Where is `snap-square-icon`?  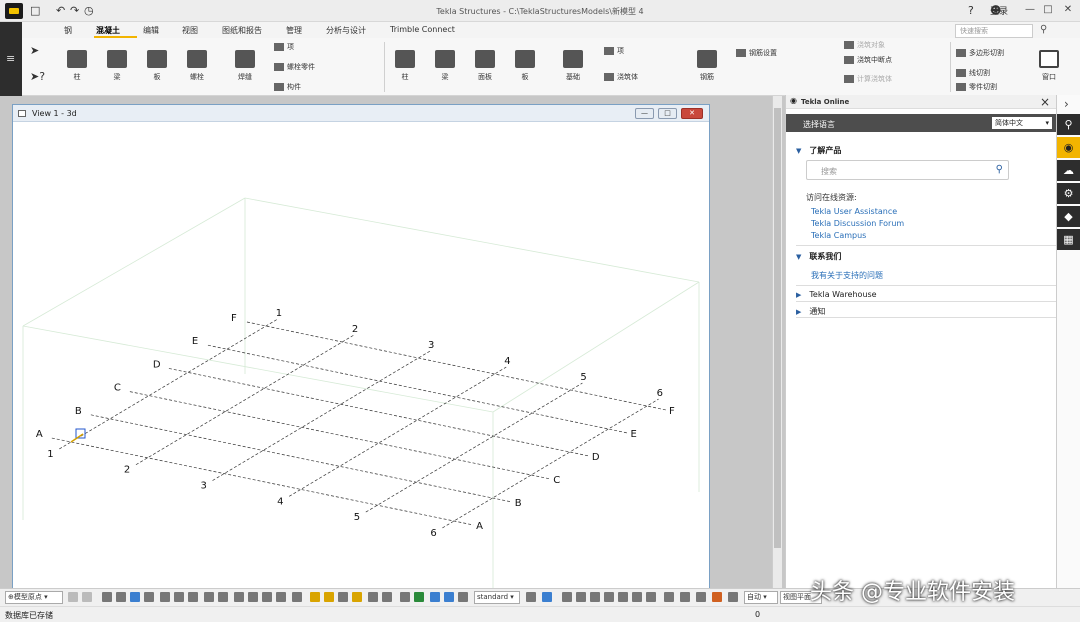
snap-square-icon is located at coordinates (581, 597).